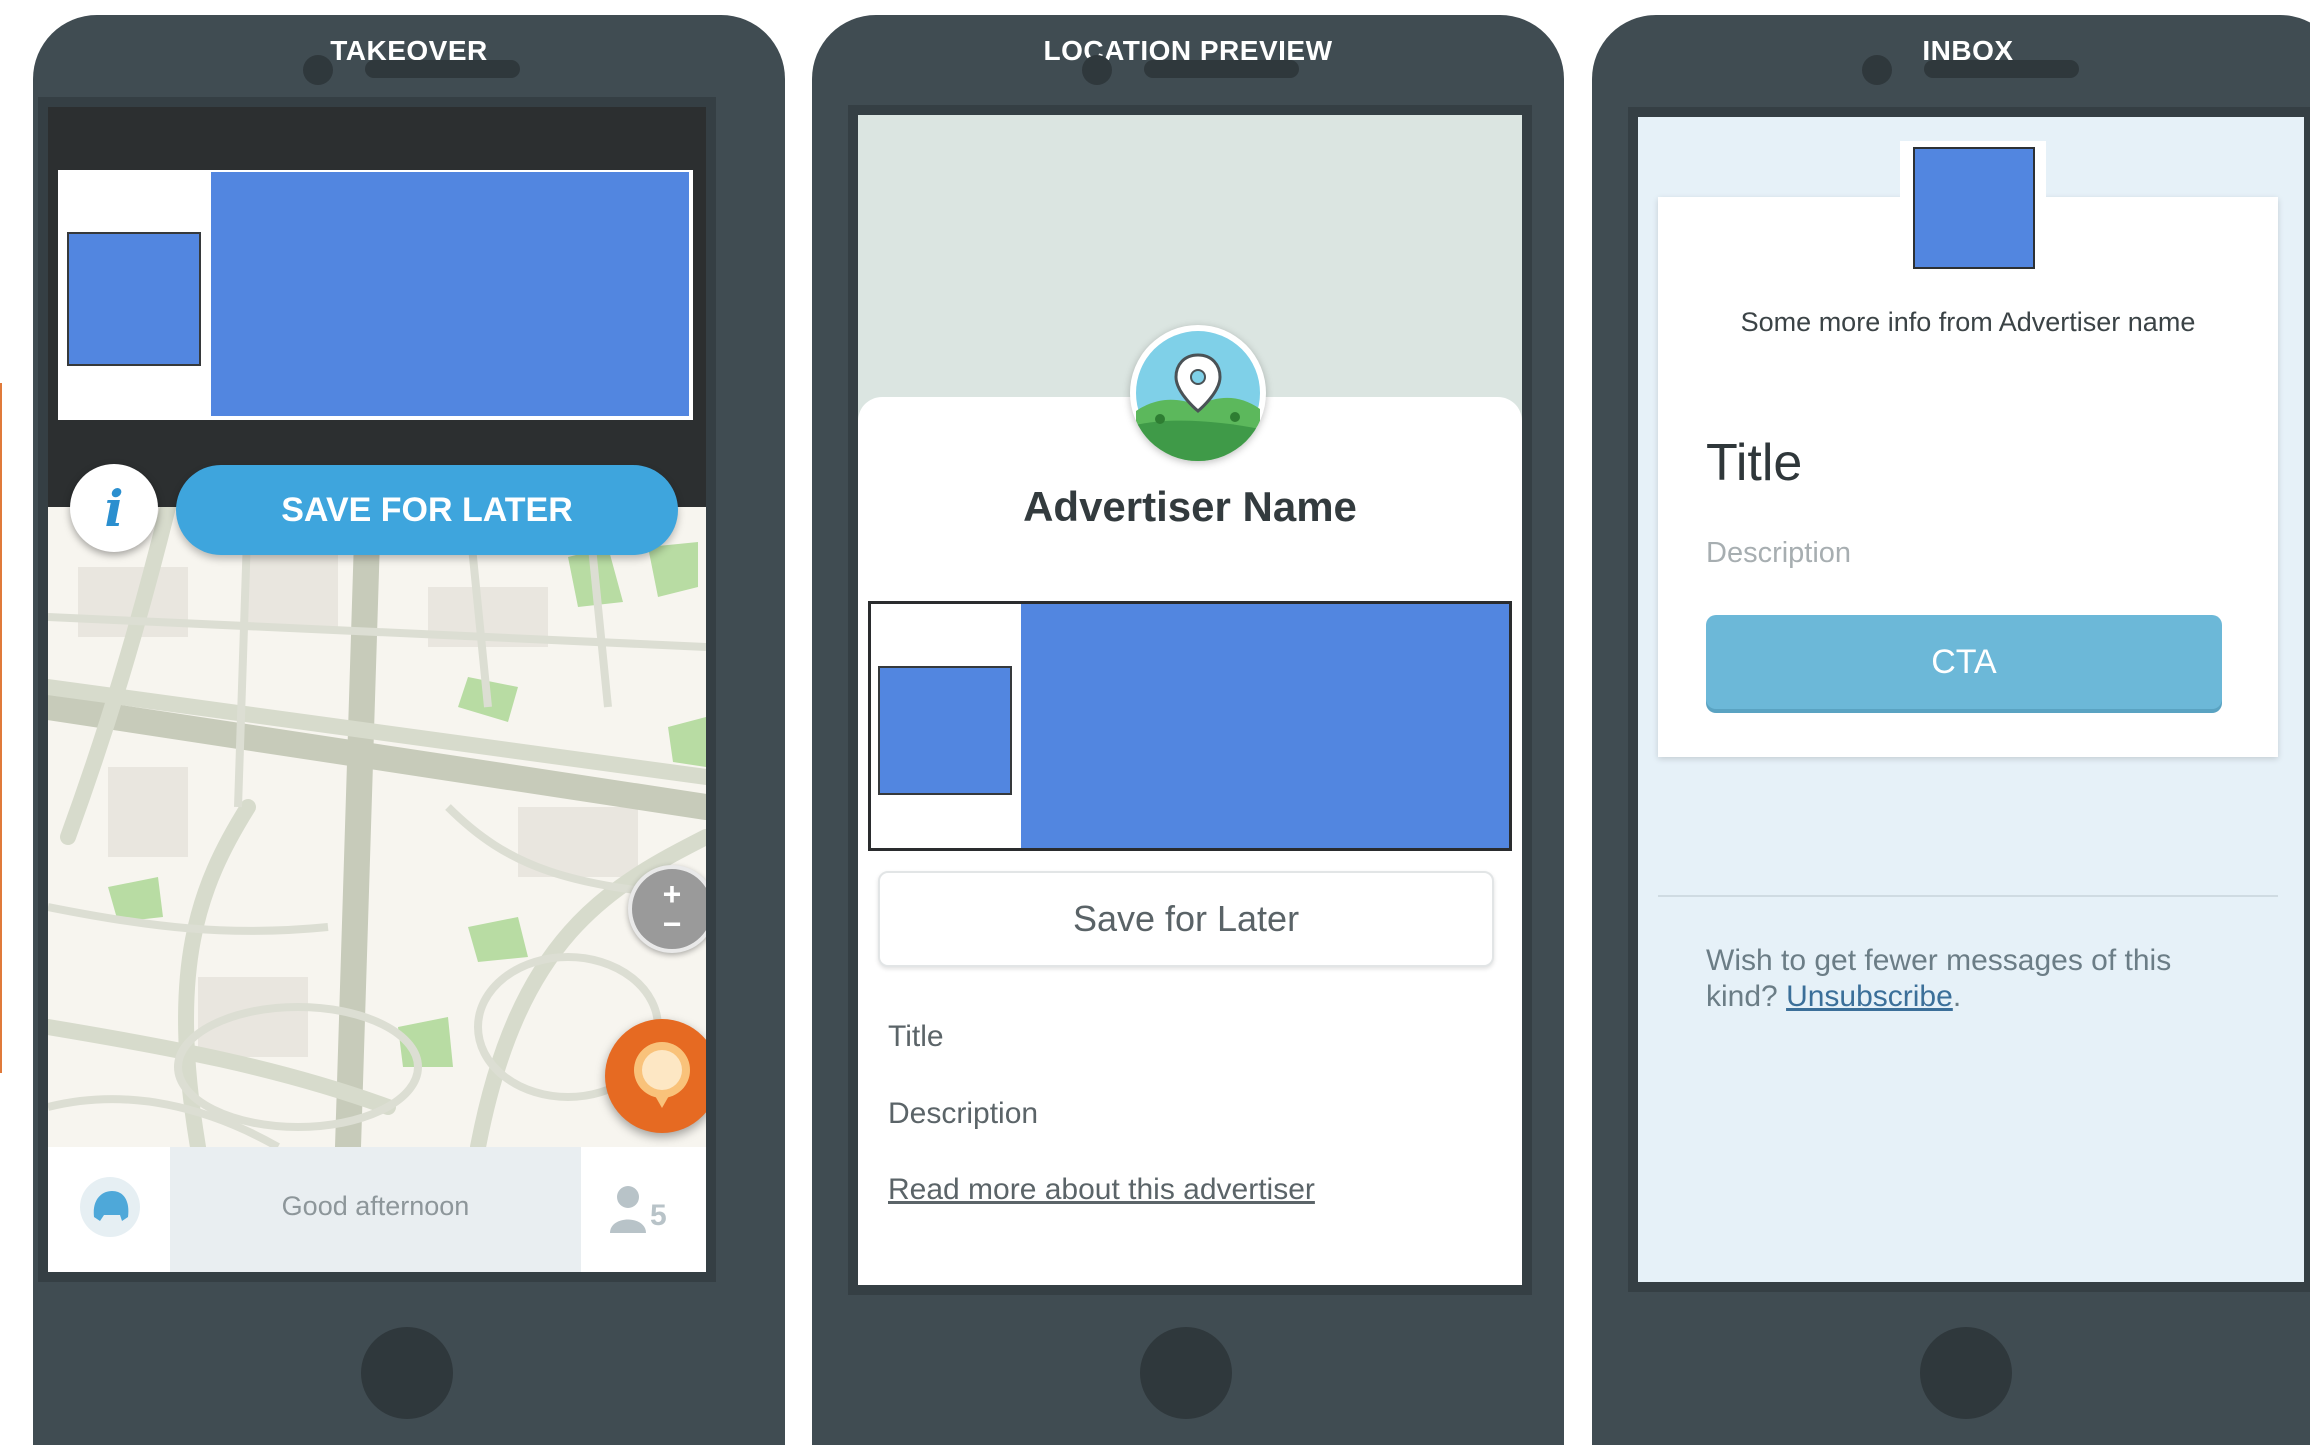 The height and width of the screenshot is (1445, 2310). I want to click on zoom-in-icon: +, so click(672, 894).